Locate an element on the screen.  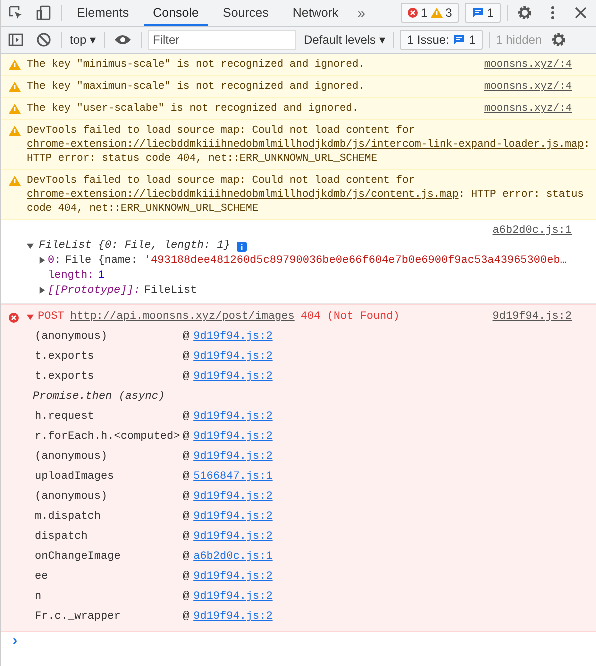
property-value: FileList is located at coordinates (171, 291).